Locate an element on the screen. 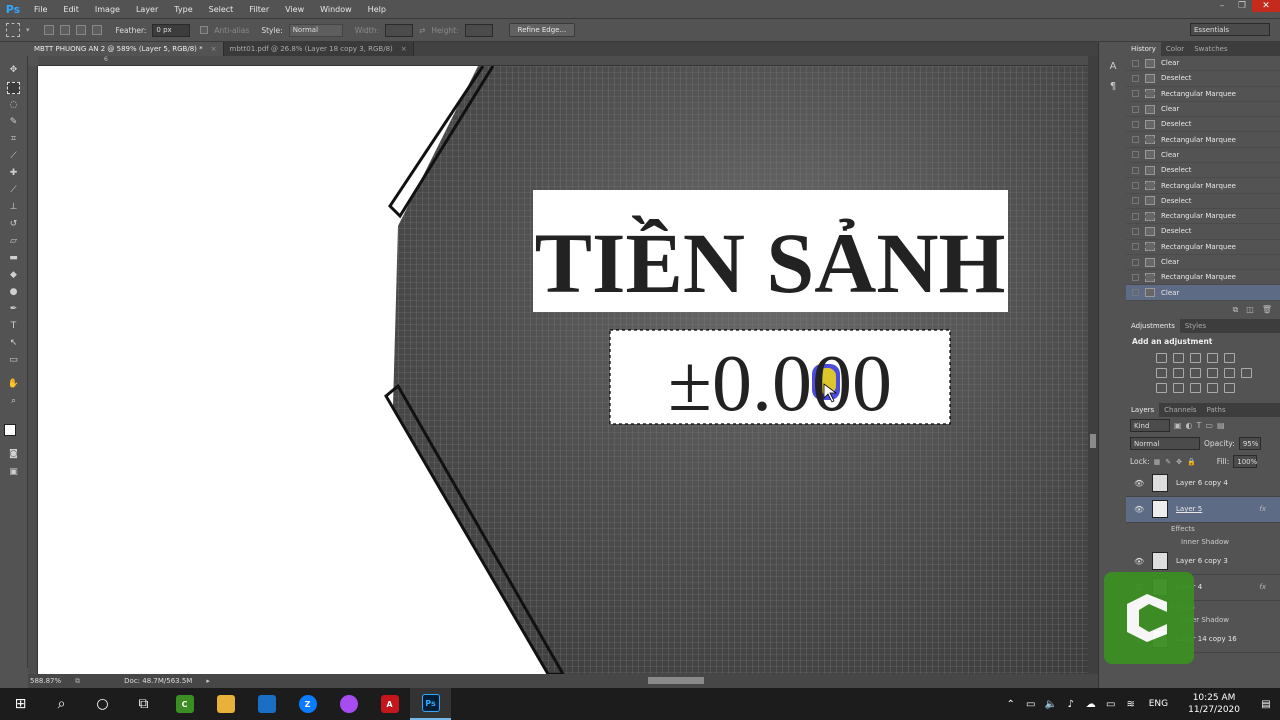 This screenshot has height=720, width=1280. inner-shadow-row: Inner Shadow is located at coordinates (1203, 542).